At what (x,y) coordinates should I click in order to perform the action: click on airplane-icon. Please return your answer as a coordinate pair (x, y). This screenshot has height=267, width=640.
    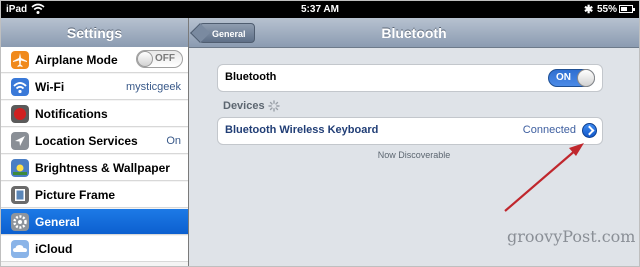
    Looking at the image, I should click on (20, 60).